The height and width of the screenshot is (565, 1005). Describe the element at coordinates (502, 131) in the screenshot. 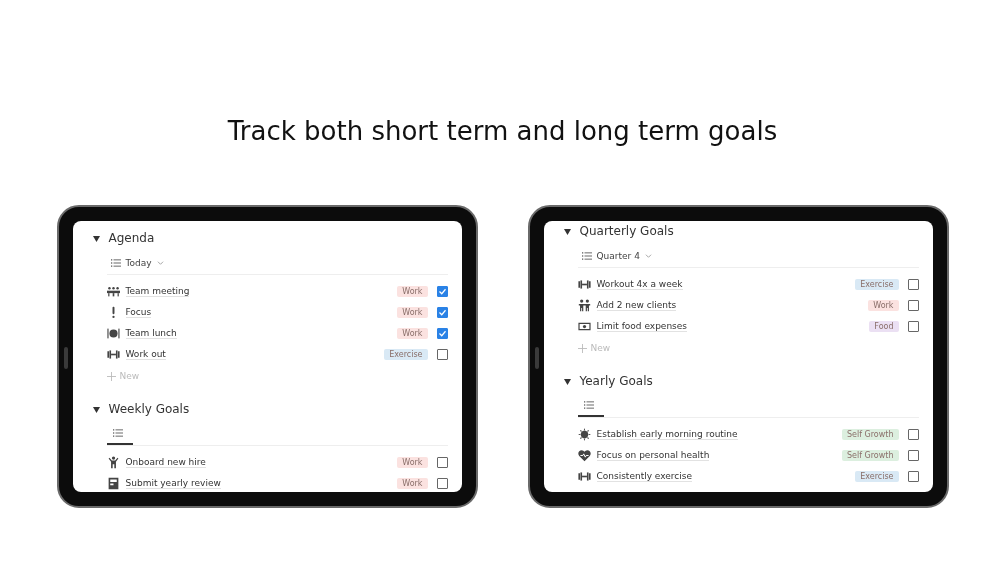

I see `headline: Track both short term and long term goals` at that location.